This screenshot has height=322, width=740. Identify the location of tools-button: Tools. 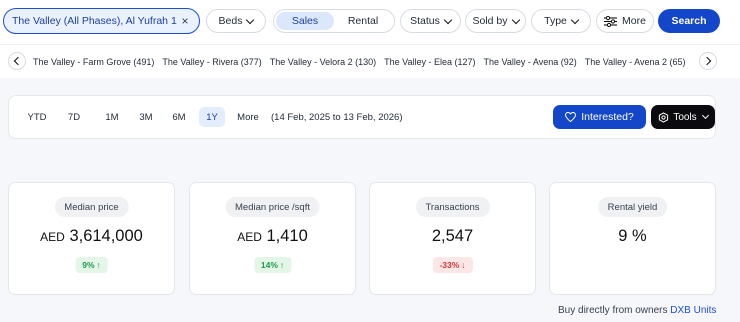
(683, 117).